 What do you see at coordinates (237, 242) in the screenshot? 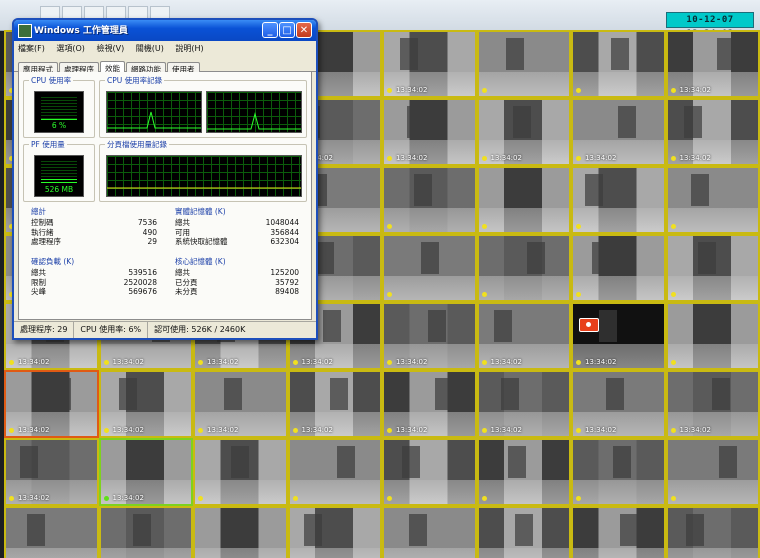
I see `physical-memory-row: 系統快取記憶體 632304` at bounding box center [237, 242].